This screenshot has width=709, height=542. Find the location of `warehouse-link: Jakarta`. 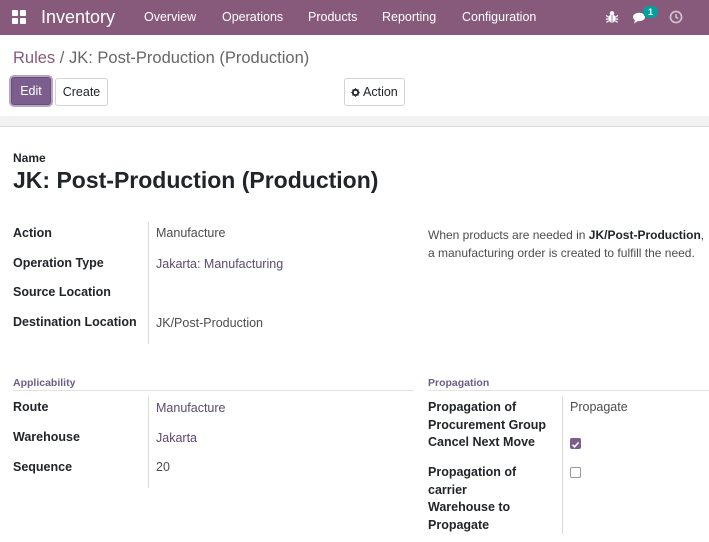

warehouse-link: Jakarta is located at coordinates (176, 439).